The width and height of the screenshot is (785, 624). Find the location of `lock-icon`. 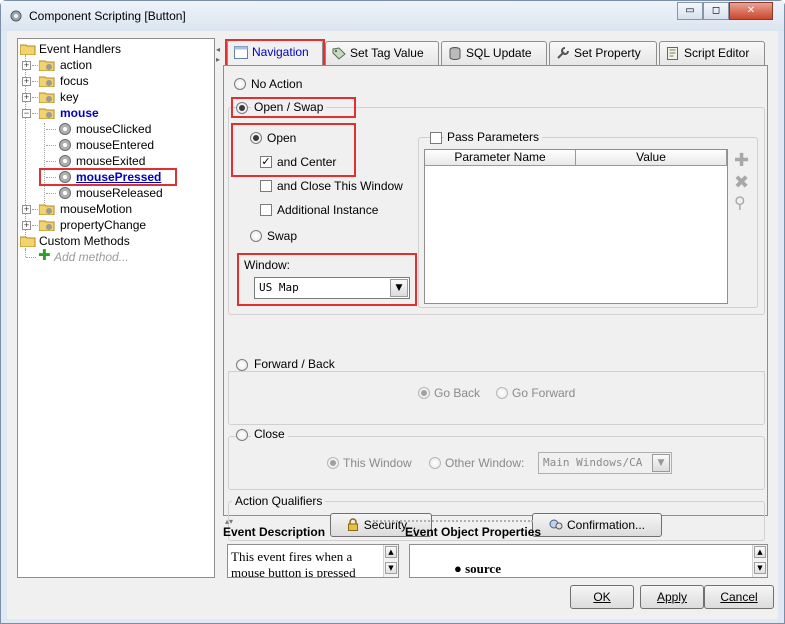

lock-icon is located at coordinates (352, 524).